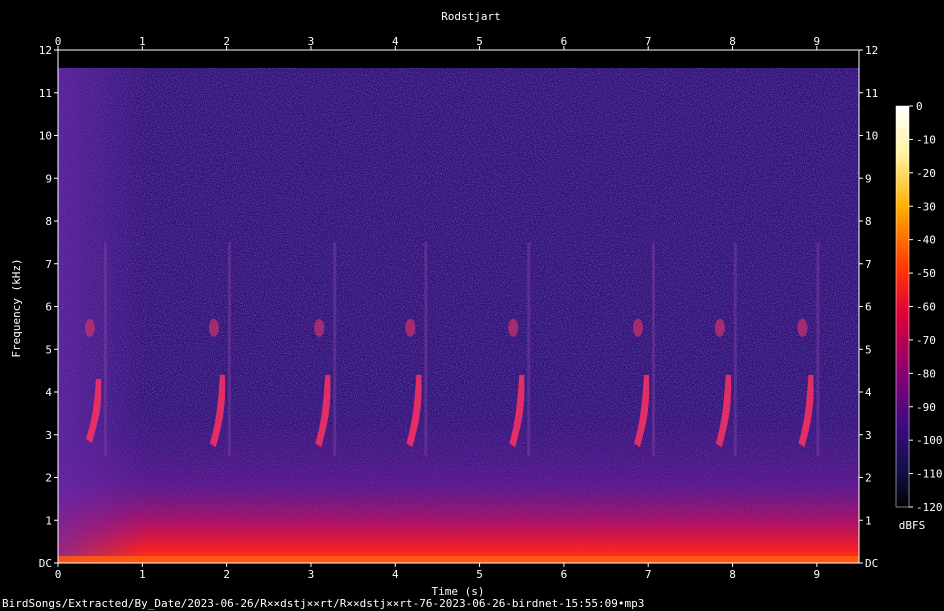 This screenshot has height=611, width=944. Describe the element at coordinates (48, 264) in the screenshot. I see `y-tick-label-left: 7` at that location.